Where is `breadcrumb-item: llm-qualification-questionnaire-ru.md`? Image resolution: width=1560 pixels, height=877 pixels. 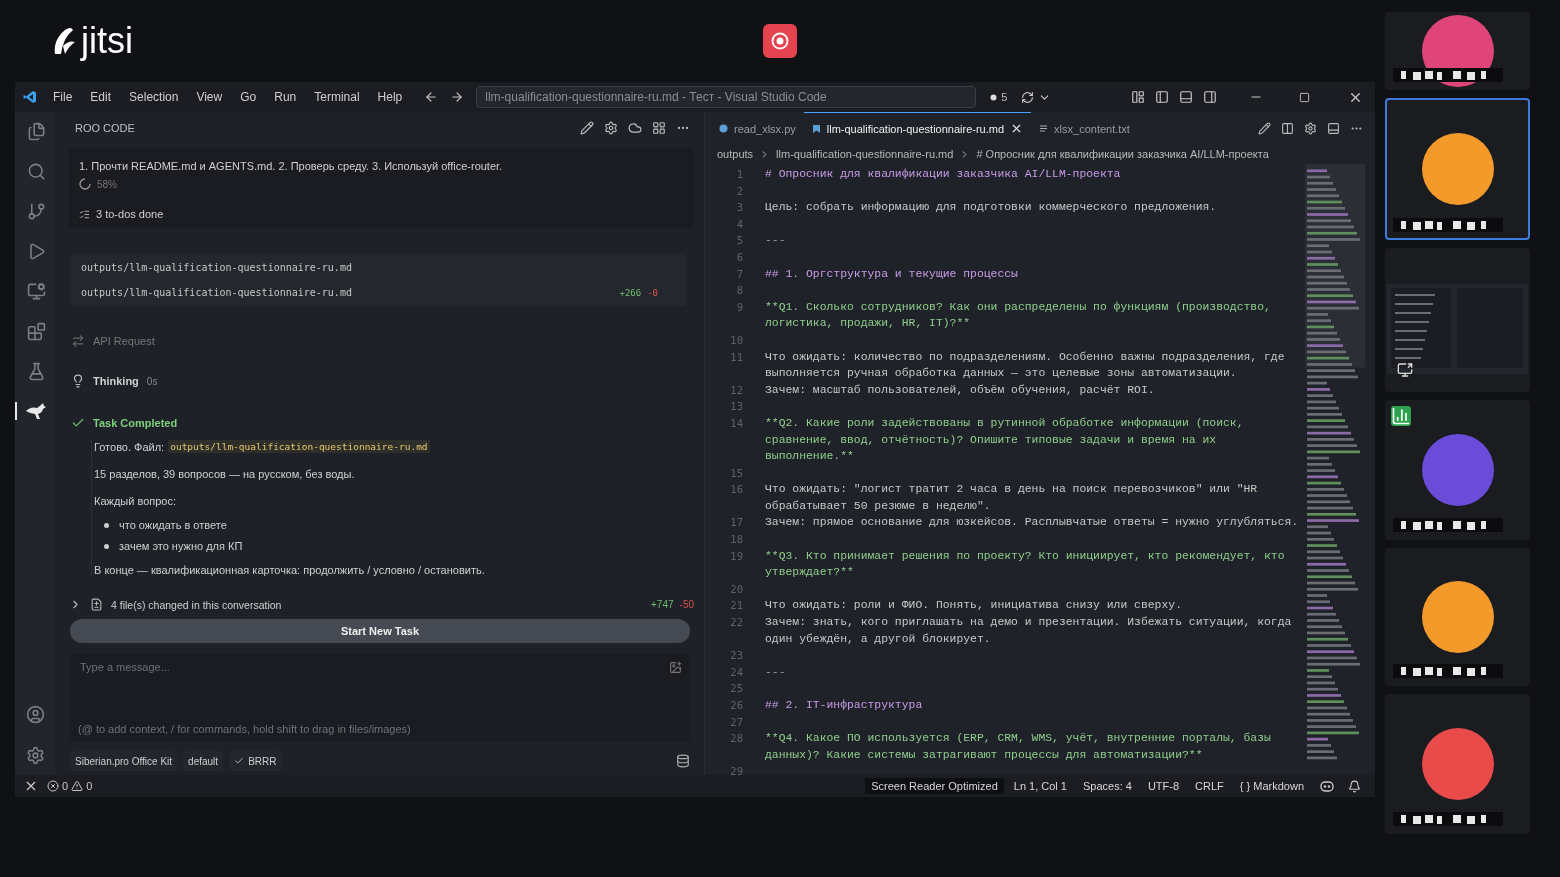 breadcrumb-item: llm-qualification-questionnaire-ru.md is located at coordinates (865, 154).